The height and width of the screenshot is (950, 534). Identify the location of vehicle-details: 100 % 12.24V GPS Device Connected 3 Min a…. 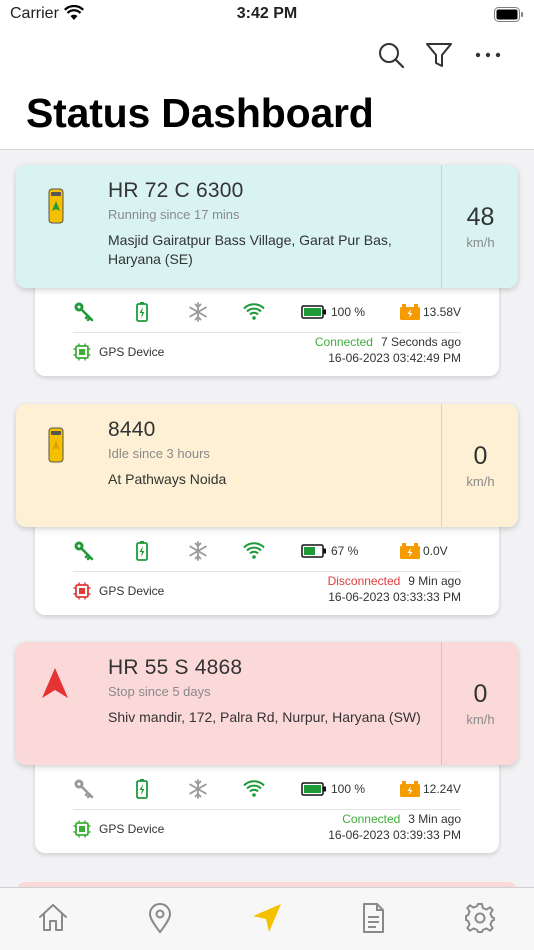
(267, 805).